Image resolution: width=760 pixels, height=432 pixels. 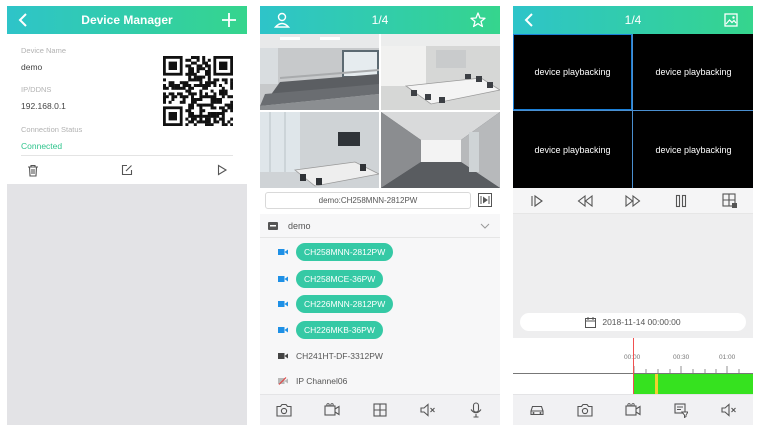 What do you see at coordinates (340, 279) in the screenshot?
I see `channel-name: CH258MCE-36PW` at bounding box center [340, 279].